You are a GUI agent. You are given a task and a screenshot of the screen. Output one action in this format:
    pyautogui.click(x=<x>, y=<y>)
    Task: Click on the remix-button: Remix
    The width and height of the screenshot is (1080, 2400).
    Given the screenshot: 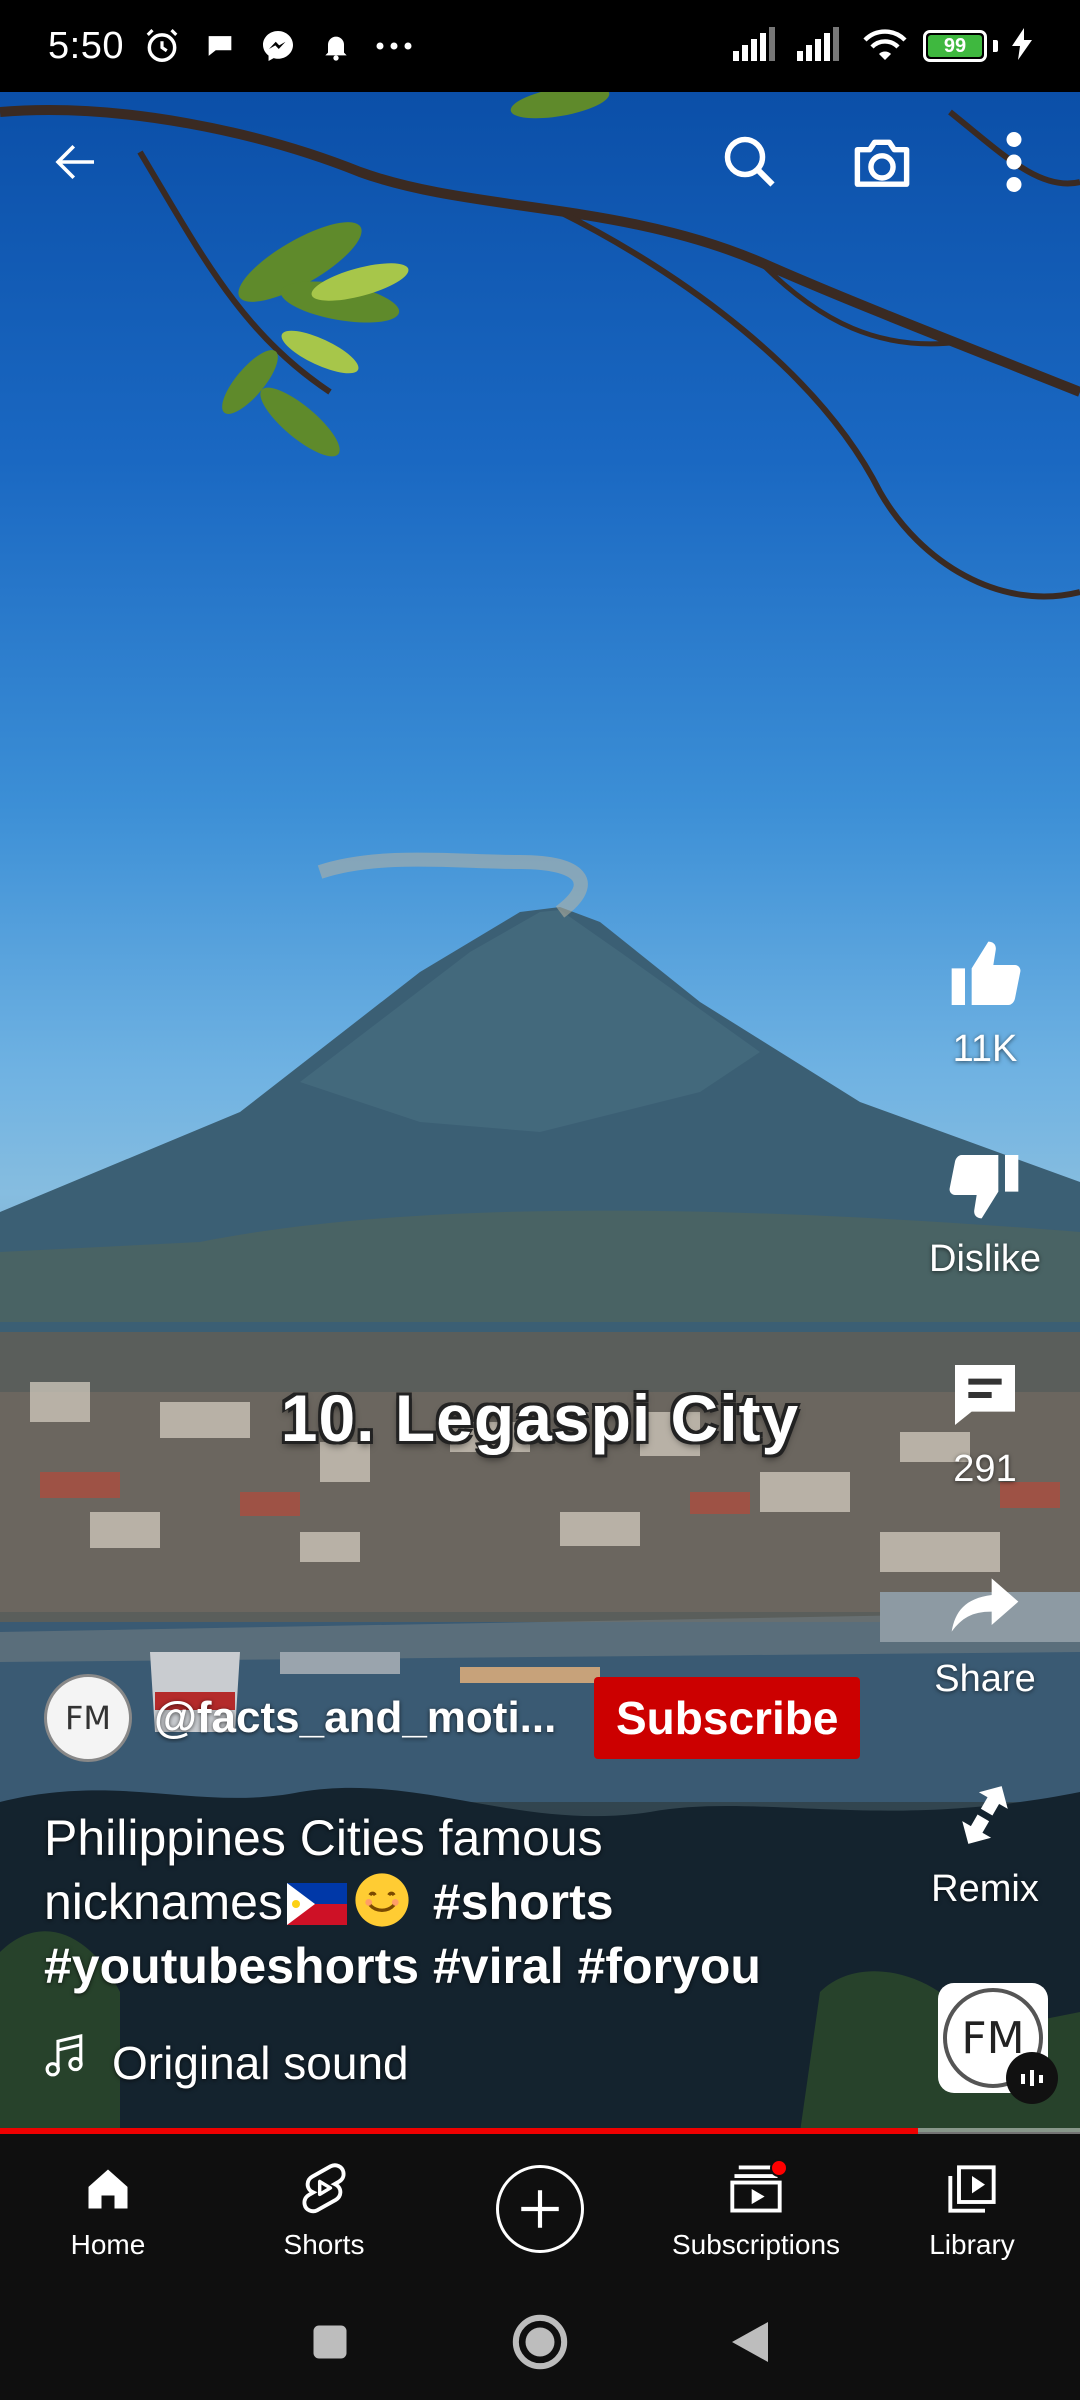 What is the action you would take?
    pyautogui.click(x=985, y=1875)
    